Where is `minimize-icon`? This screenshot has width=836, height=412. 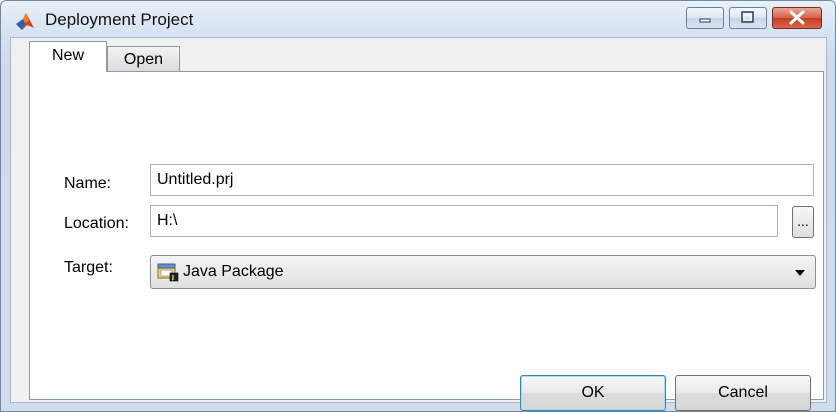
minimize-icon is located at coordinates (705, 20).